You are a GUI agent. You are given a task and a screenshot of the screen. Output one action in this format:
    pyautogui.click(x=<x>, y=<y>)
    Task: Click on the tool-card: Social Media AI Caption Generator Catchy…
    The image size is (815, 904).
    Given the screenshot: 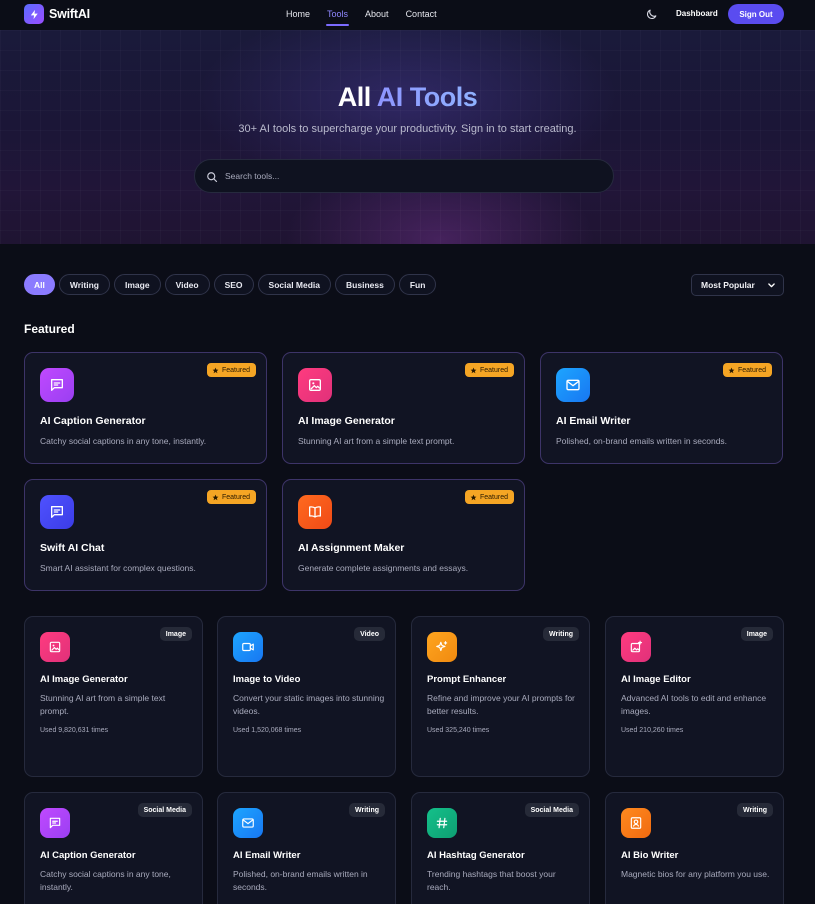 What is the action you would take?
    pyautogui.click(x=113, y=848)
    